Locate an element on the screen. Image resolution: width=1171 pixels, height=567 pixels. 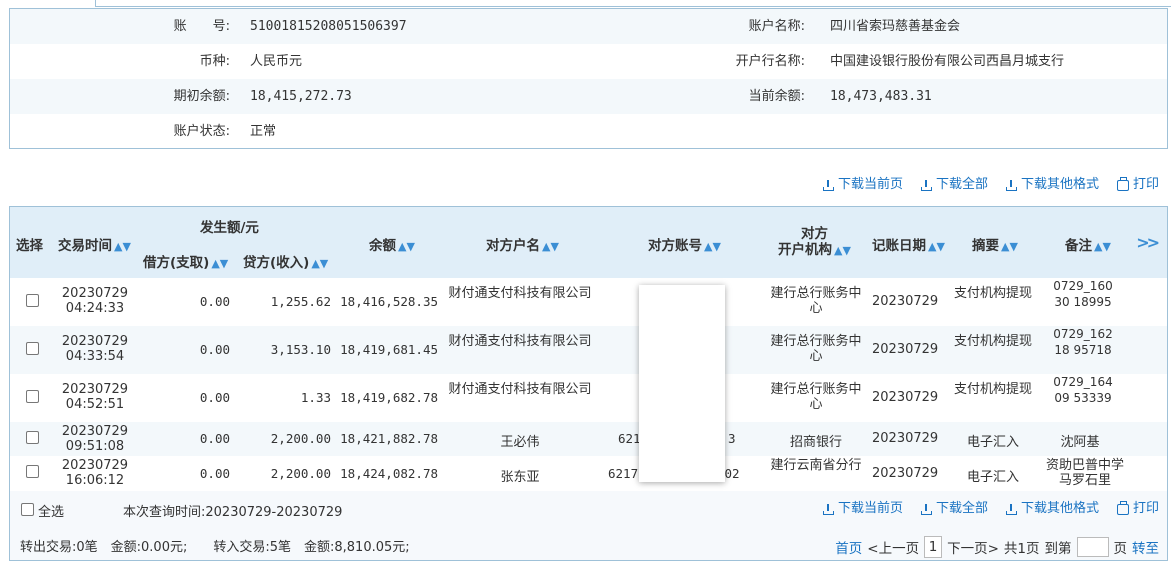
tx-time: 20230729 04:24:33 is located at coordinates (95, 301).